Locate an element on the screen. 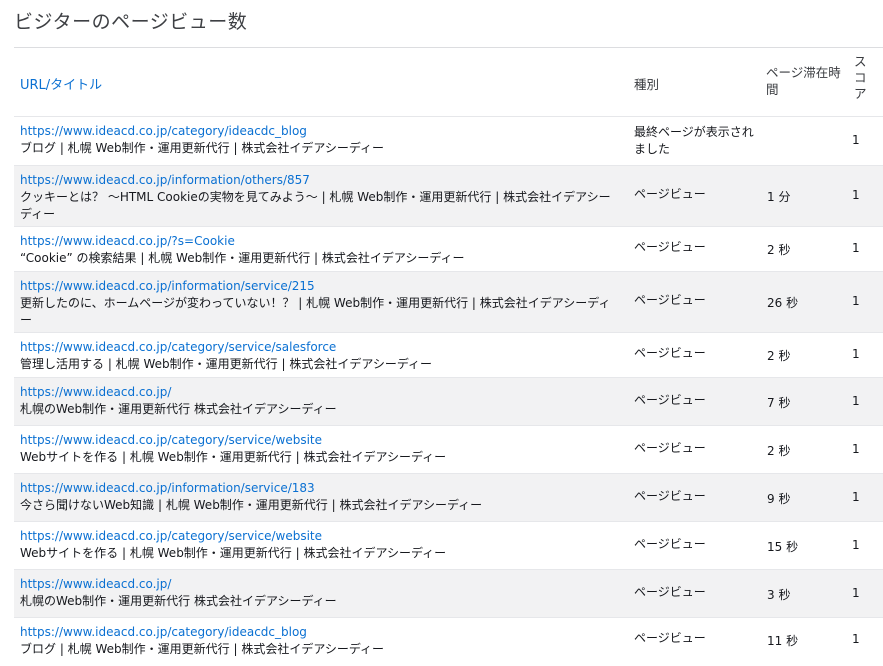  header-time: ページ滞在時間 is located at coordinates (803, 81).